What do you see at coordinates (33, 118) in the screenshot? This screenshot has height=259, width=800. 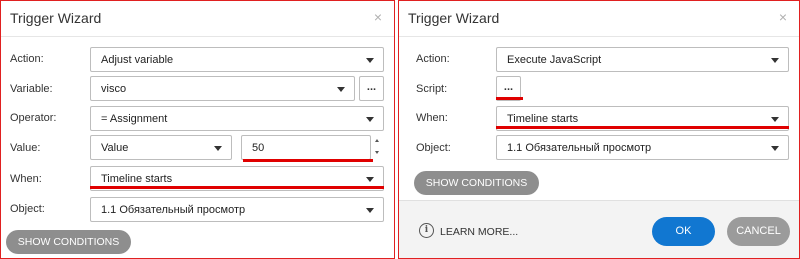 I see `left-operator-label: Operator:` at bounding box center [33, 118].